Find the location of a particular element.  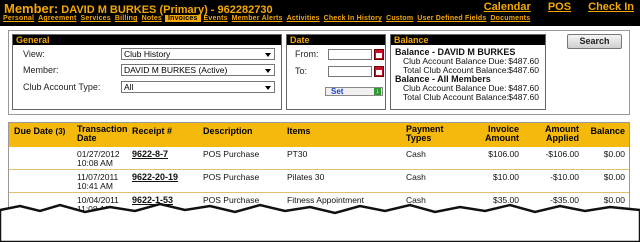

transaction-date-time: 10:41 AM is located at coordinates (95, 186).